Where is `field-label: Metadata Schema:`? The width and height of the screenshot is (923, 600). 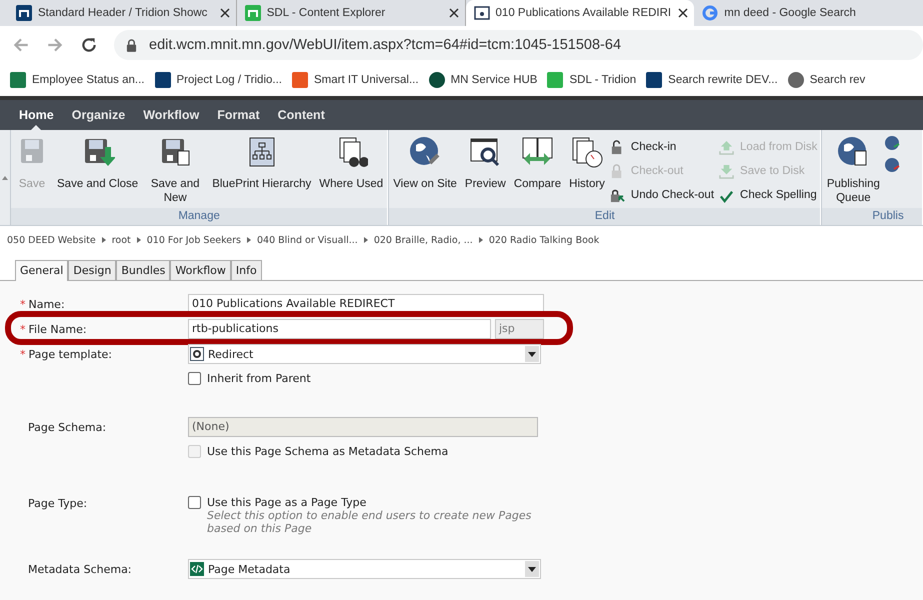
field-label: Metadata Schema: is located at coordinates (80, 569).